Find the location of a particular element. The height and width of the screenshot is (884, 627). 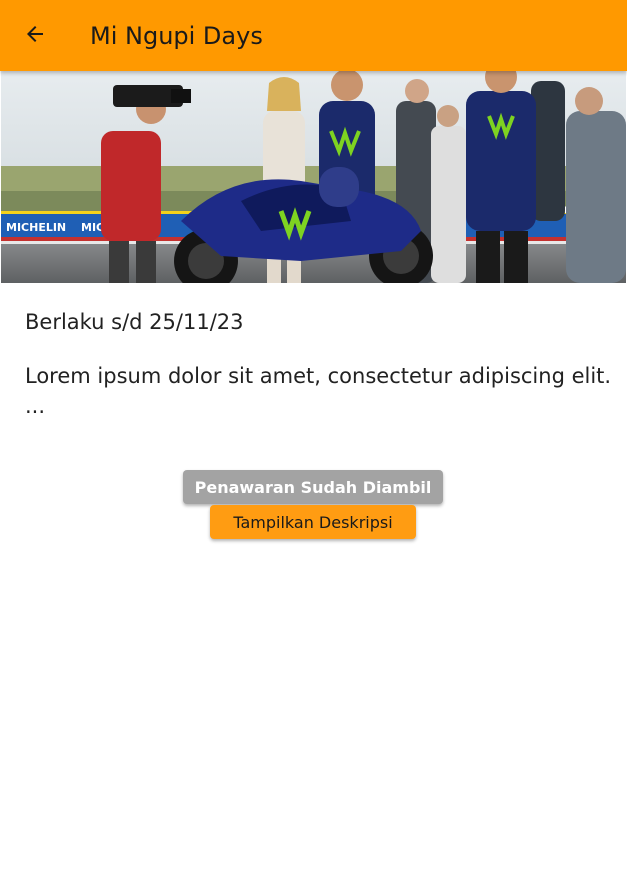

page-title: Mi Ngupi Days is located at coordinates (176, 36).